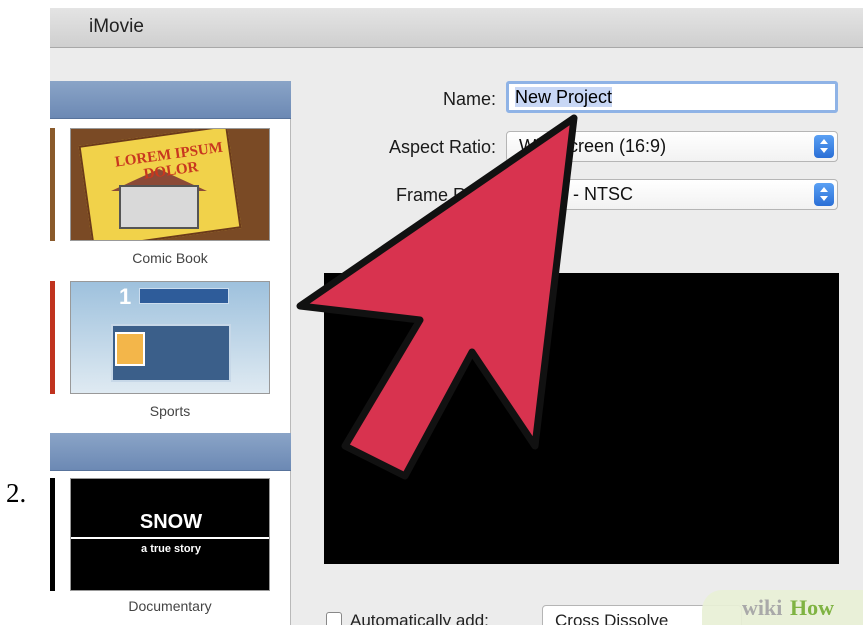 The image size is (863, 625). What do you see at coordinates (170, 184) in the screenshot?
I see `theme-thumb-comic-book: LOREM IPSUM DOLOR` at bounding box center [170, 184].